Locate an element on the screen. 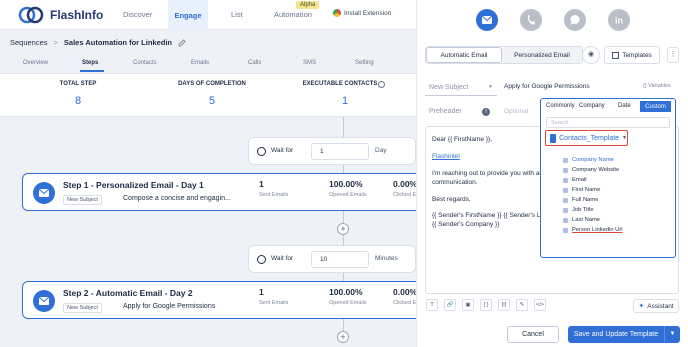  sent-label: Sent Emails is located at coordinates (274, 195).